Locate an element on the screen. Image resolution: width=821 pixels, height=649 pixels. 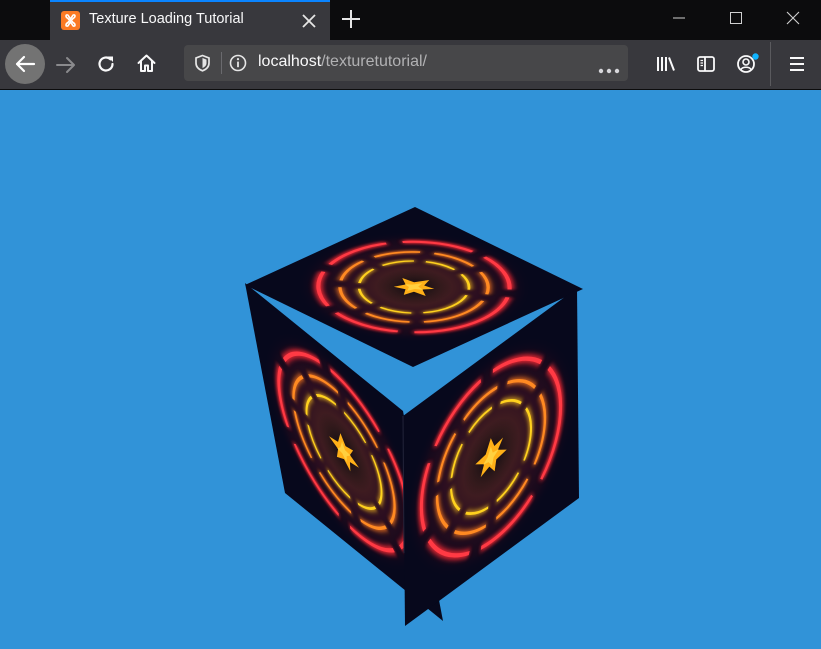
url-host: localhost is located at coordinates (290, 61).